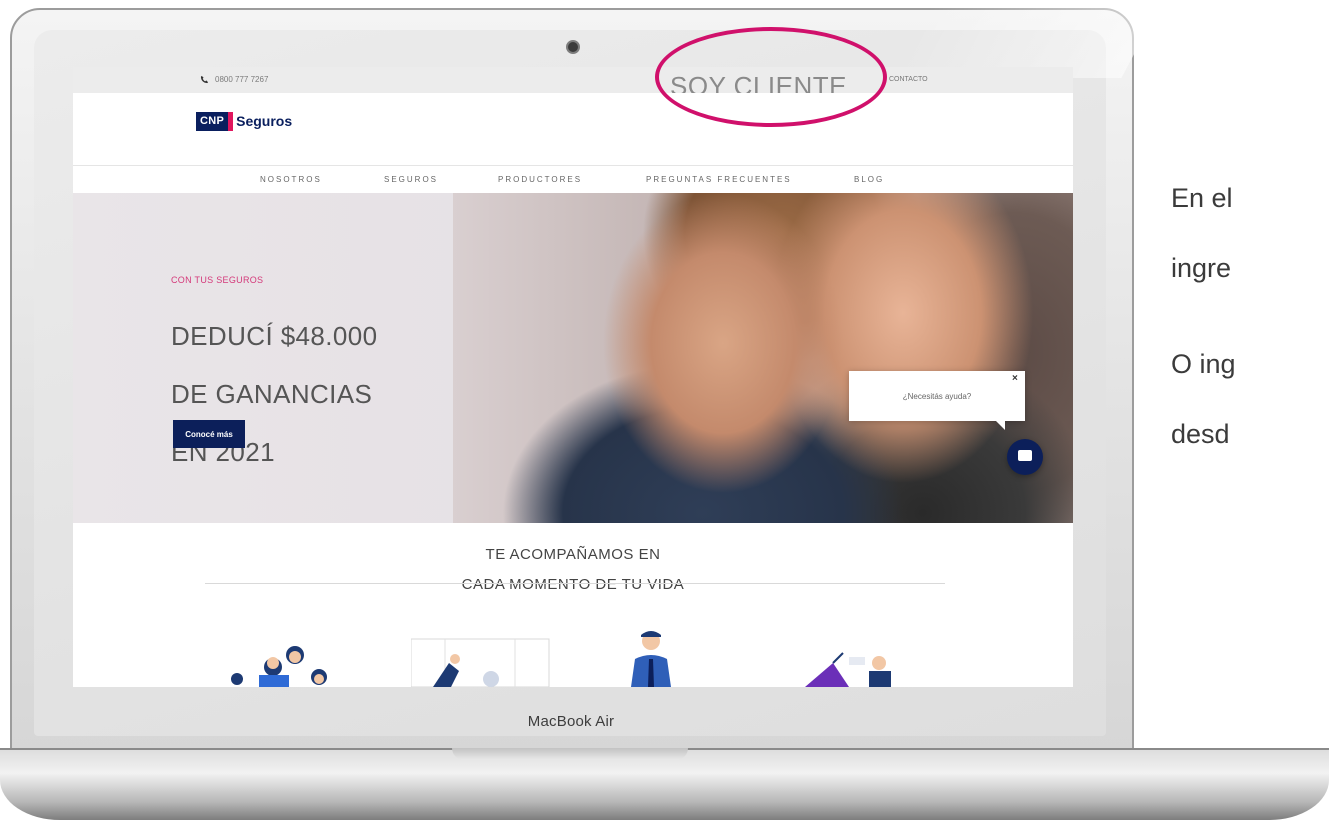  I want to click on businessman-illustration, so click(651, 659).